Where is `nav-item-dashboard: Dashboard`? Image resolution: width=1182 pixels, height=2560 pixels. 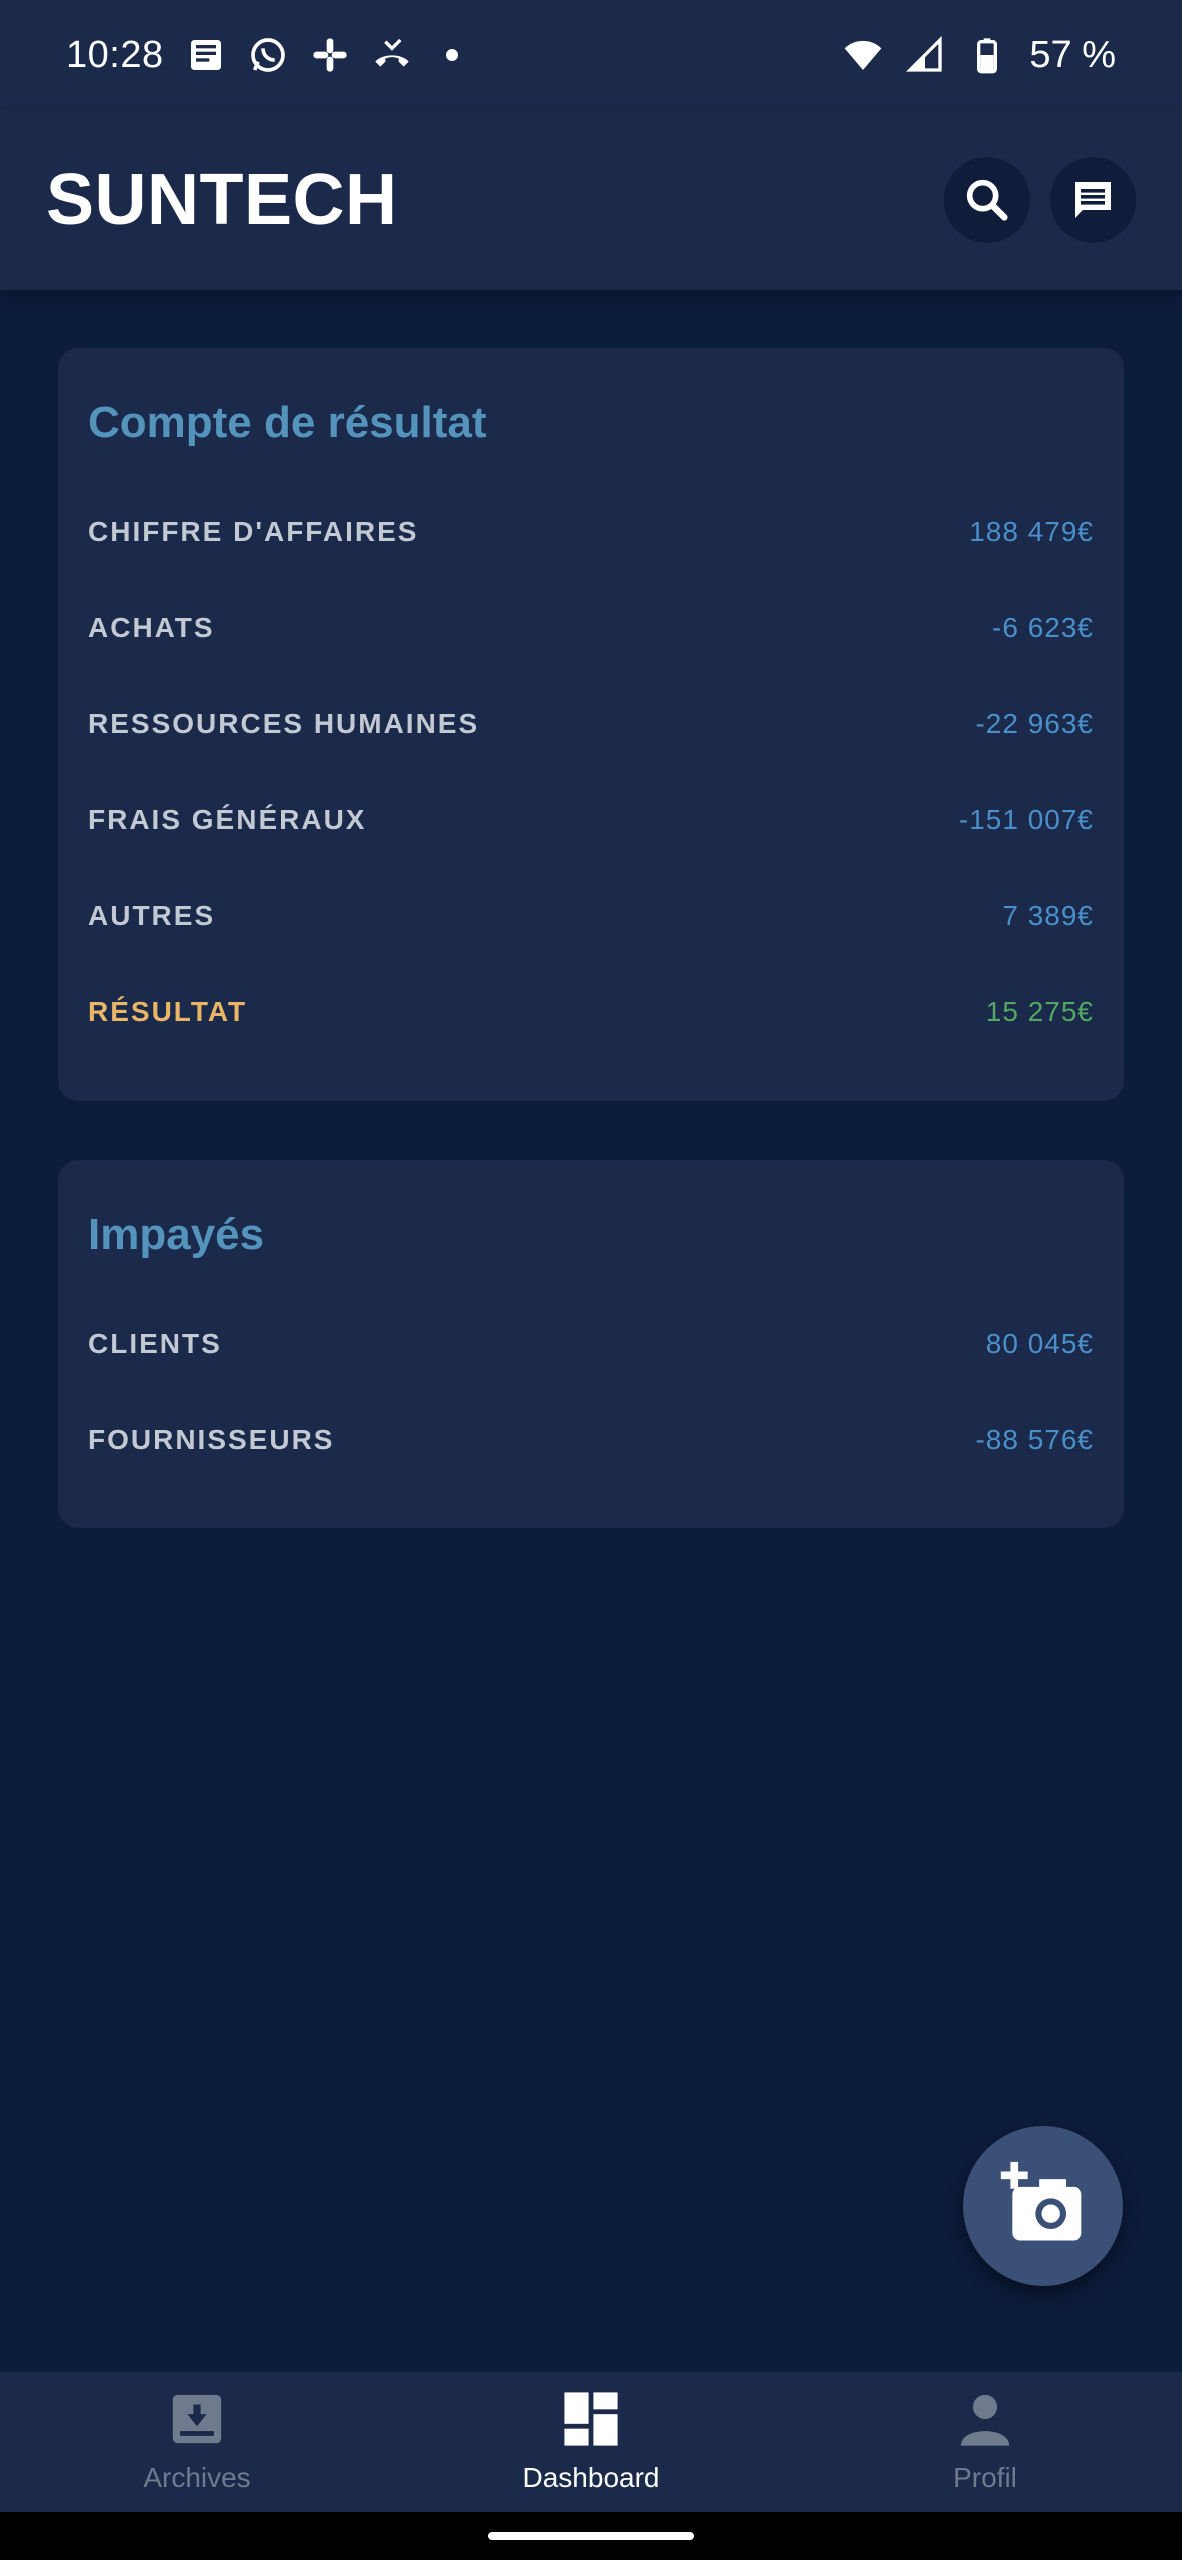 nav-item-dashboard: Dashboard is located at coordinates (591, 2442).